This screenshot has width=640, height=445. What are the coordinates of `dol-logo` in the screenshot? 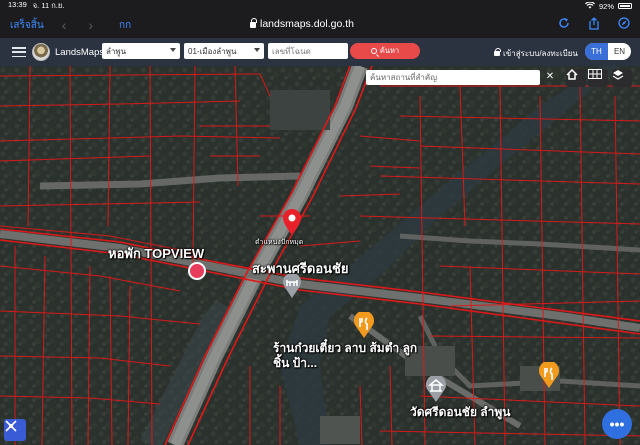 It's located at (41, 52).